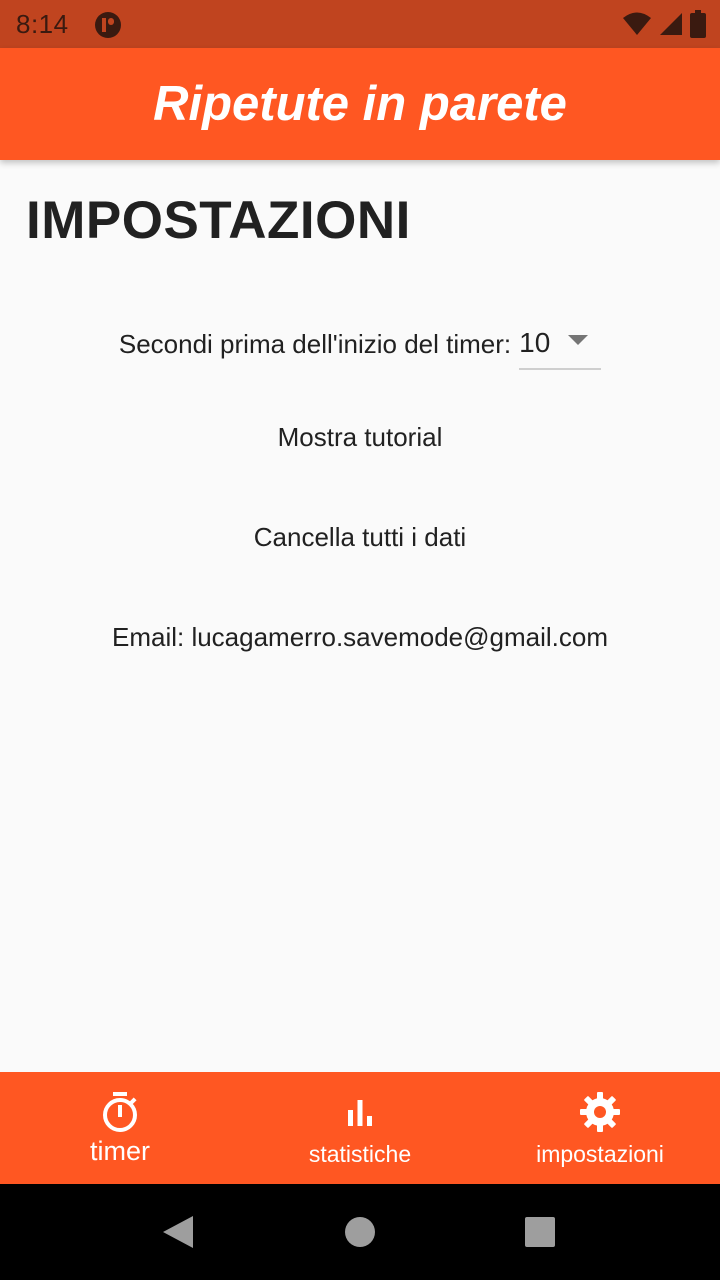 This screenshot has height=1280, width=720. What do you see at coordinates (360, 637) in the screenshot?
I see `contact-email: Email: lucagamerro.savemode@gmail.com` at bounding box center [360, 637].